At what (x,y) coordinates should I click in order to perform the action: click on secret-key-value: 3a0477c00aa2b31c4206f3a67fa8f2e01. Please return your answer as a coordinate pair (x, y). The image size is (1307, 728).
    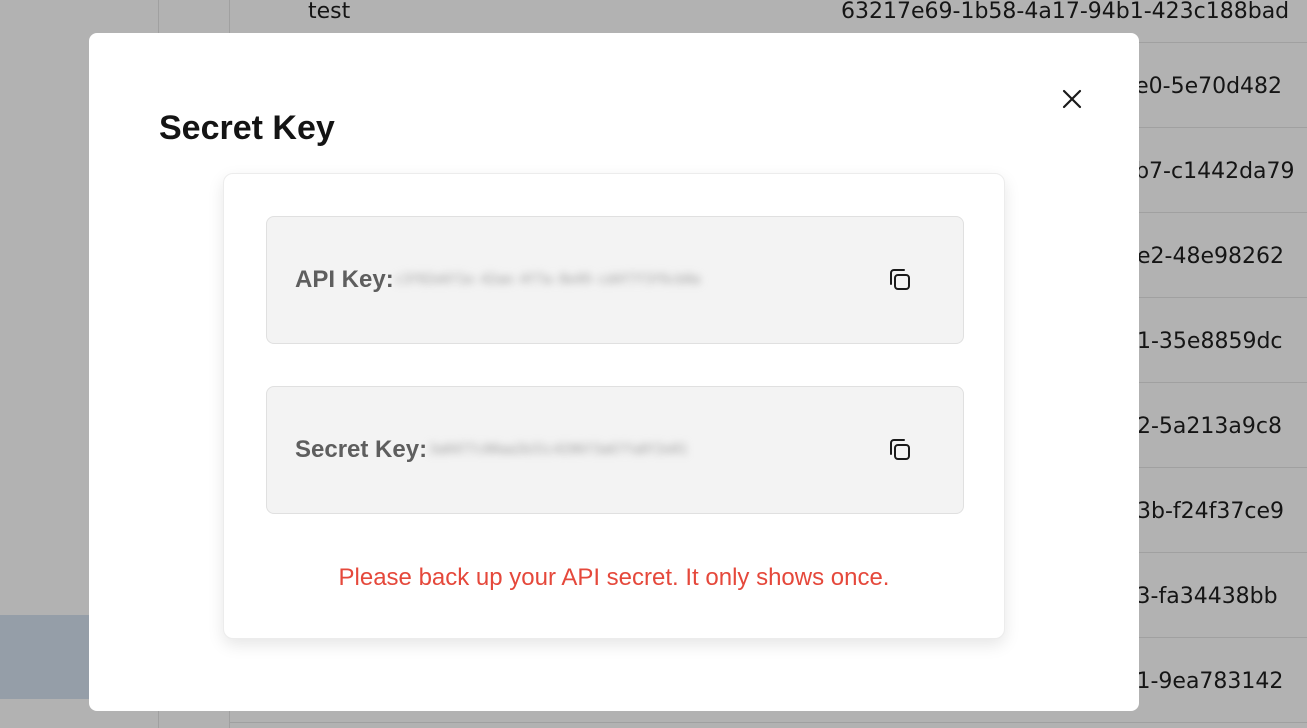
    Looking at the image, I should click on (558, 450).